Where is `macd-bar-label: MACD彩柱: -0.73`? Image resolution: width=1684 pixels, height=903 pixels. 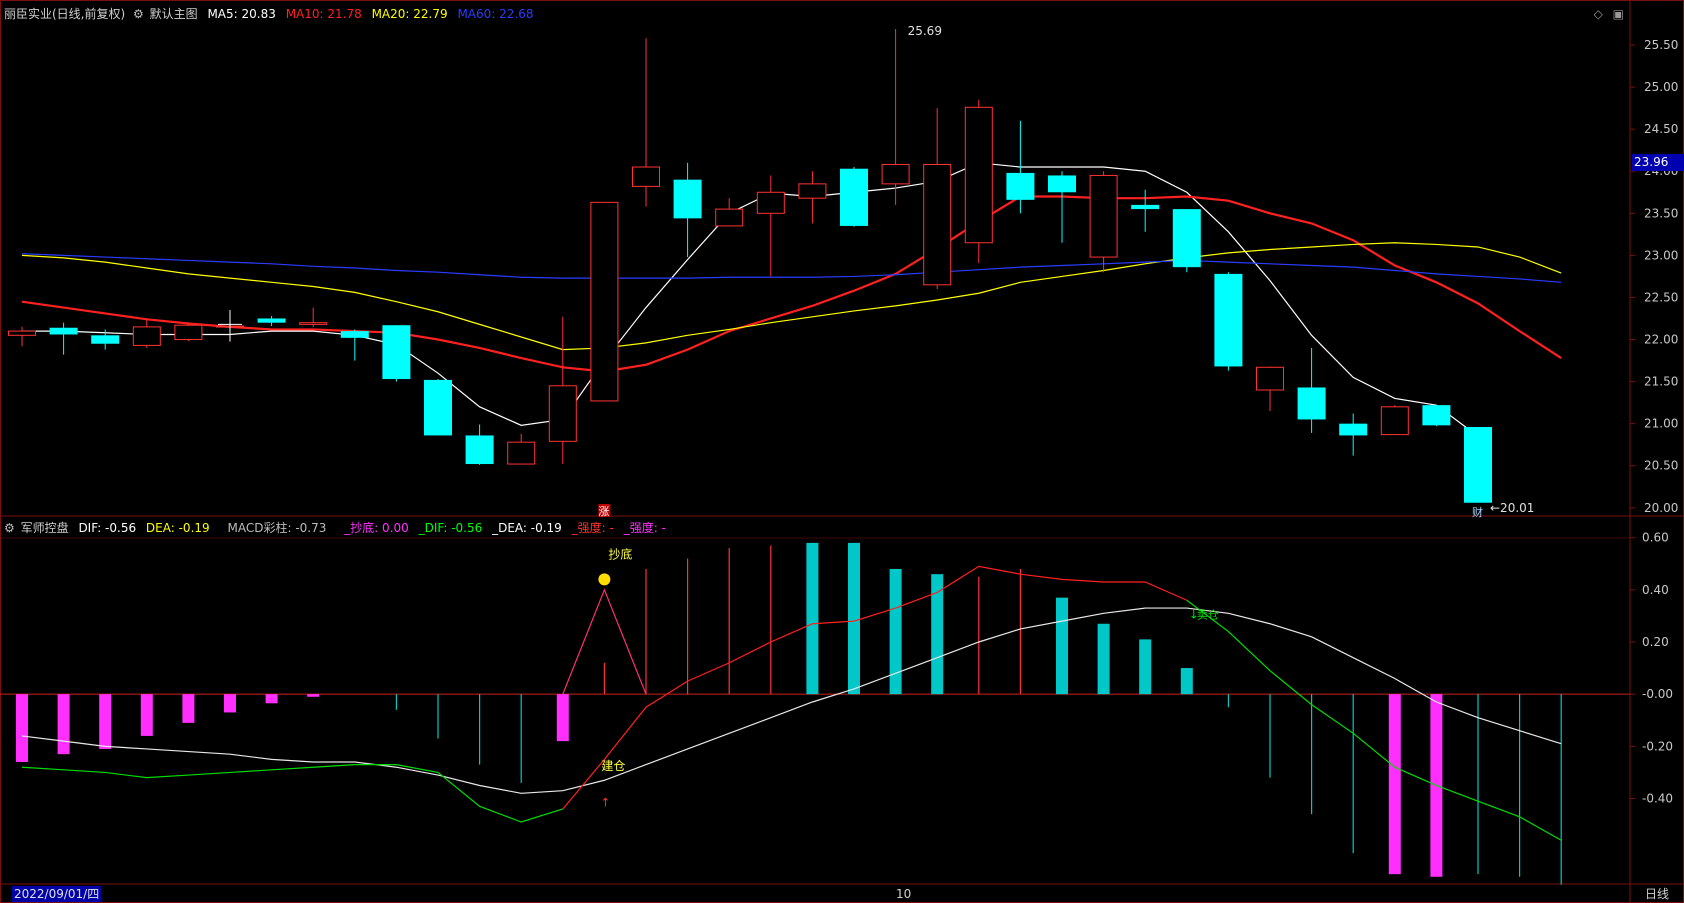 macd-bar-label: MACD彩柱: -0.73 is located at coordinates (277, 528).